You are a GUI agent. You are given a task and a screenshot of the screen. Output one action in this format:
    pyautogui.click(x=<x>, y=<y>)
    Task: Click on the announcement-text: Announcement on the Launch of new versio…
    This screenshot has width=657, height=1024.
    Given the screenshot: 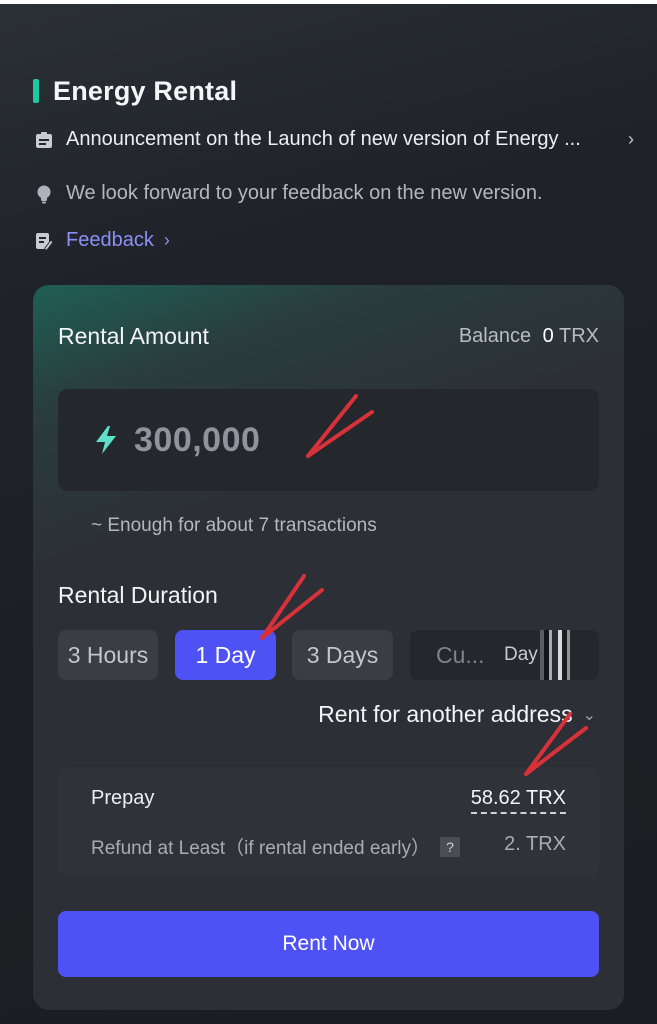 What is the action you would take?
    pyautogui.click(x=323, y=139)
    